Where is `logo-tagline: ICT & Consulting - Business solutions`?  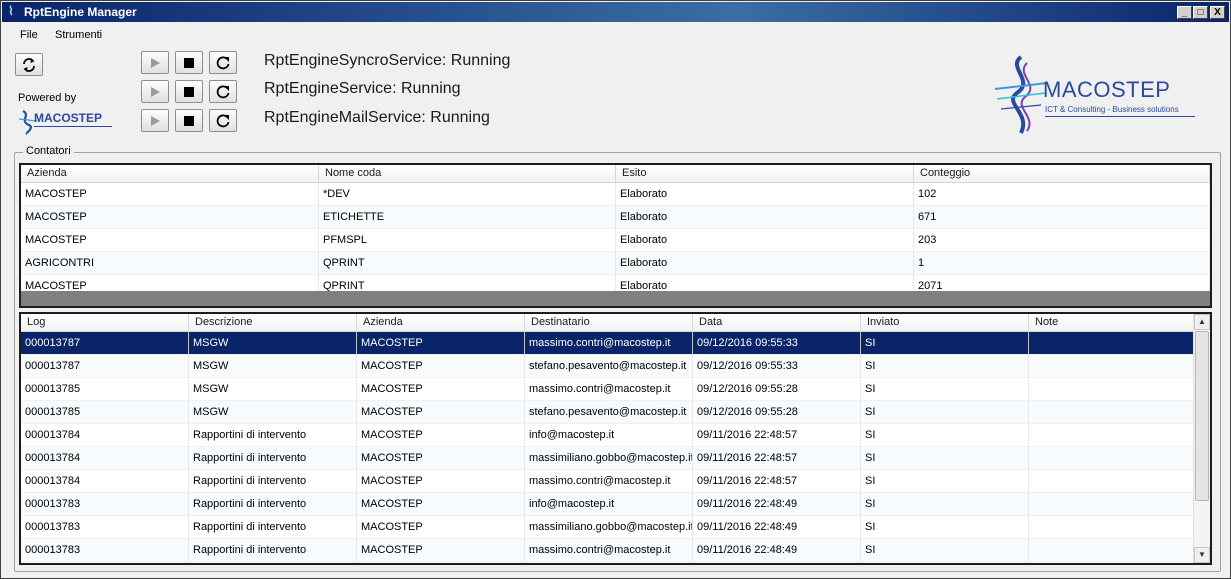
logo-tagline: ICT & Consulting - Business solutions is located at coordinates (1112, 109).